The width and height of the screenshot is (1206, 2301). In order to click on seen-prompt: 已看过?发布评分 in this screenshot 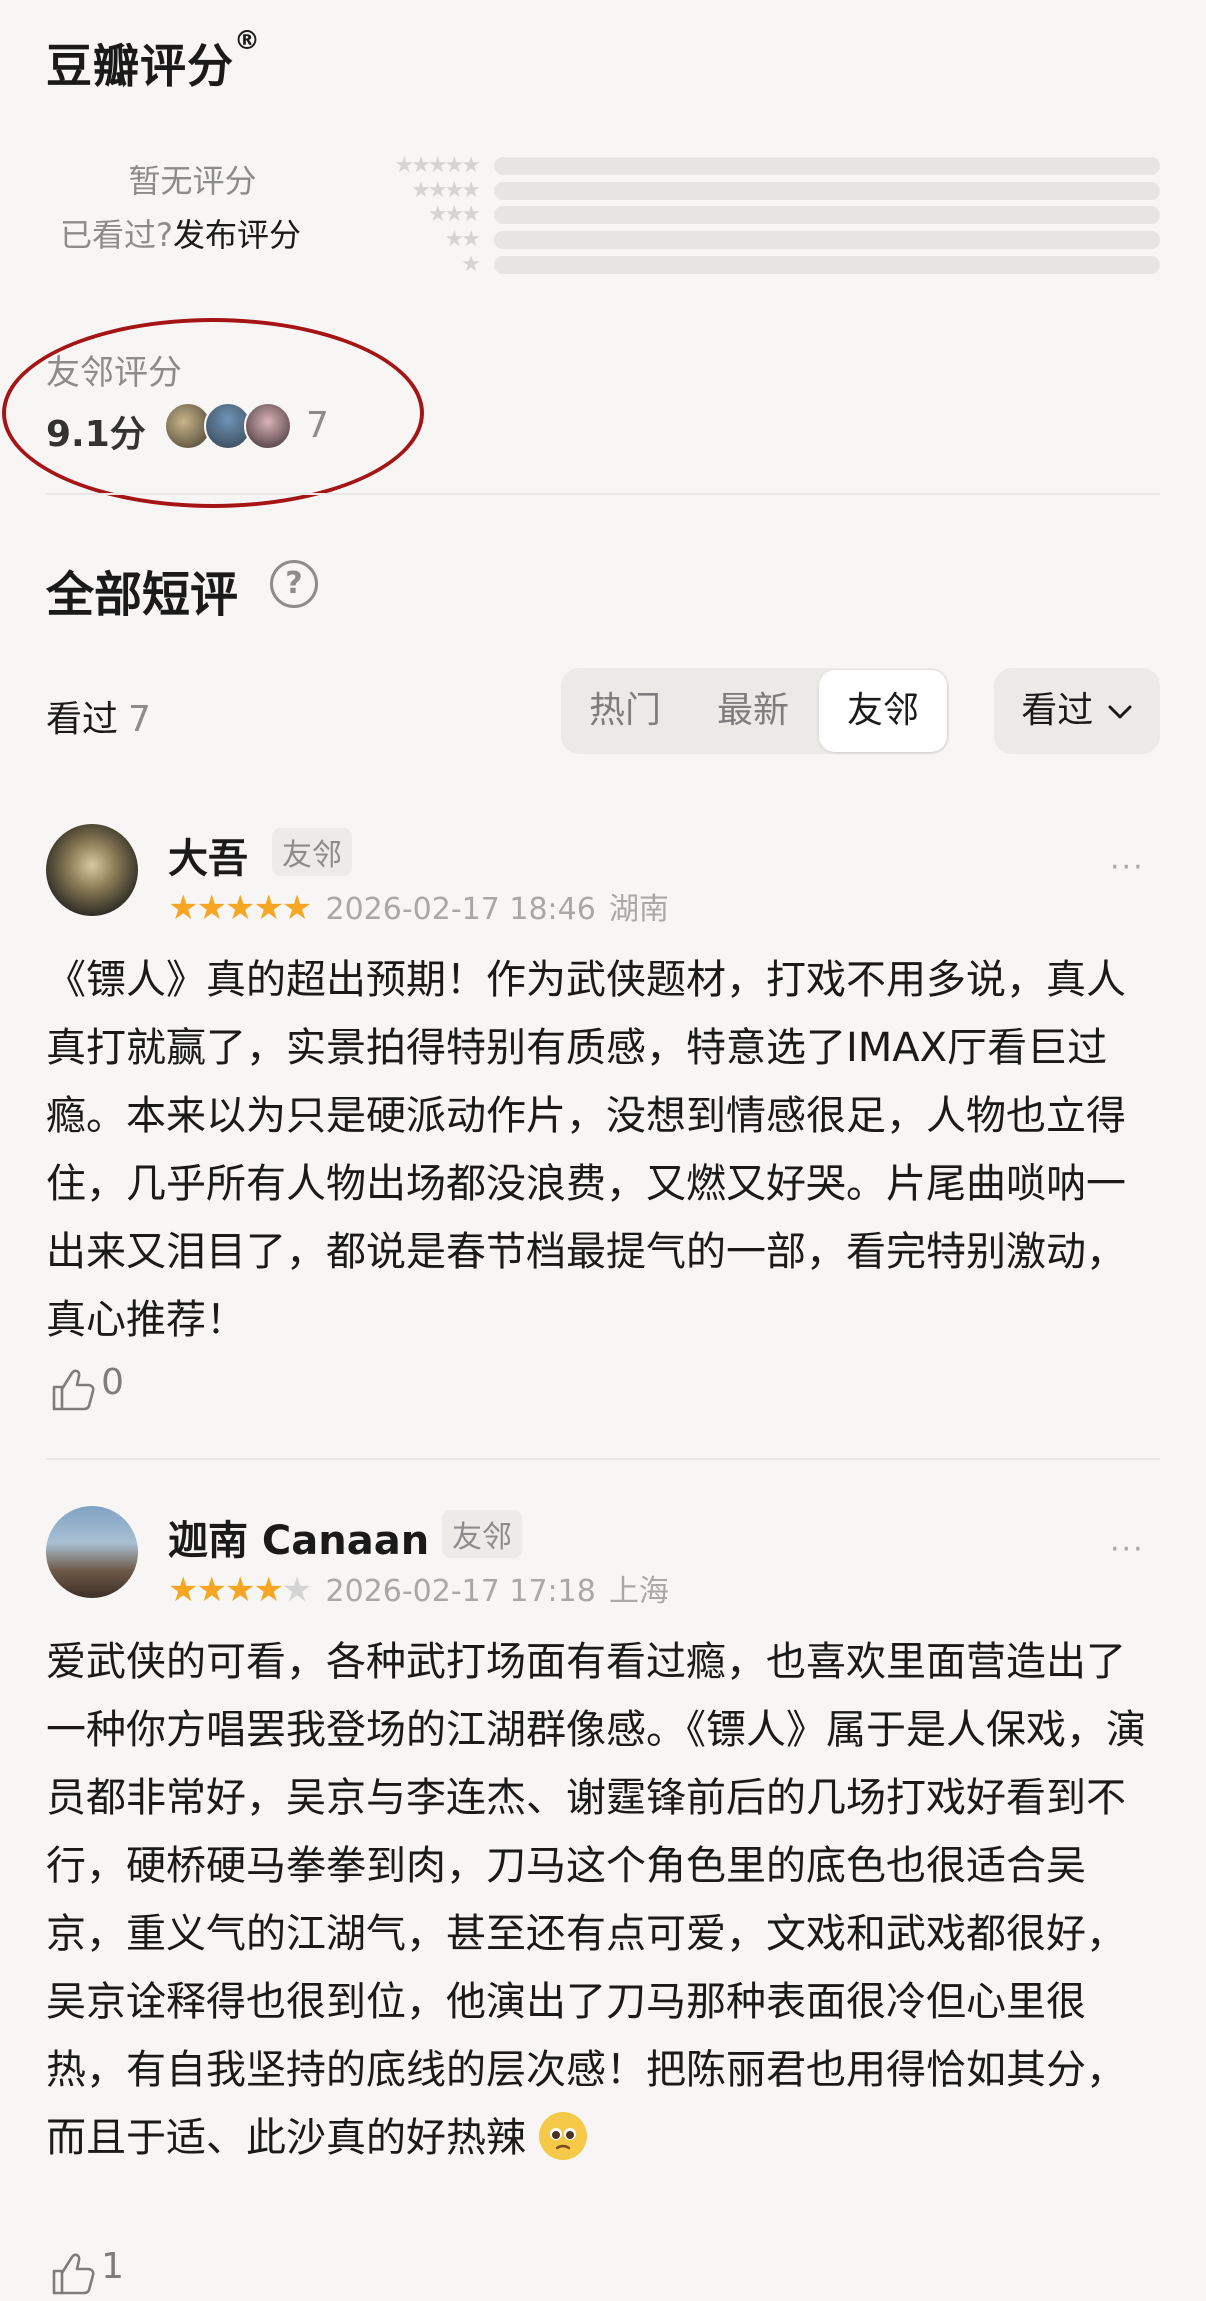, I will do `click(180, 233)`.